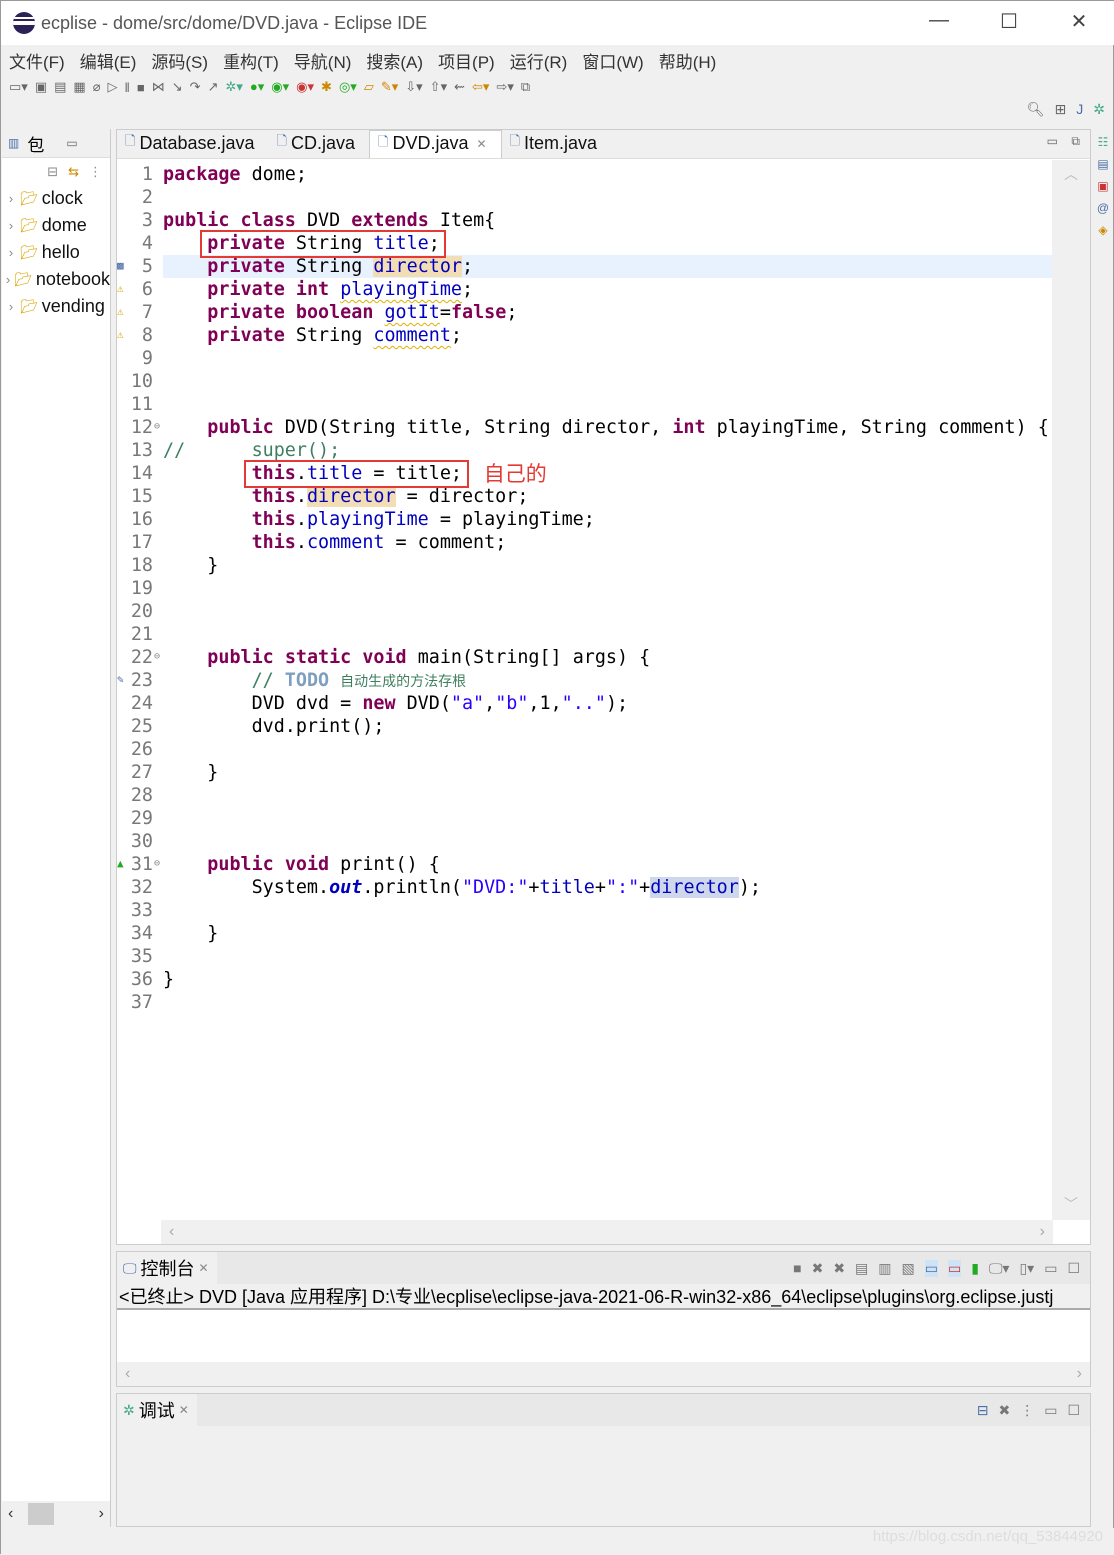 The height and width of the screenshot is (1555, 1114). Describe the element at coordinates (908, 1268) in the screenshot. I see `word-wrap-icon: ▧` at that location.